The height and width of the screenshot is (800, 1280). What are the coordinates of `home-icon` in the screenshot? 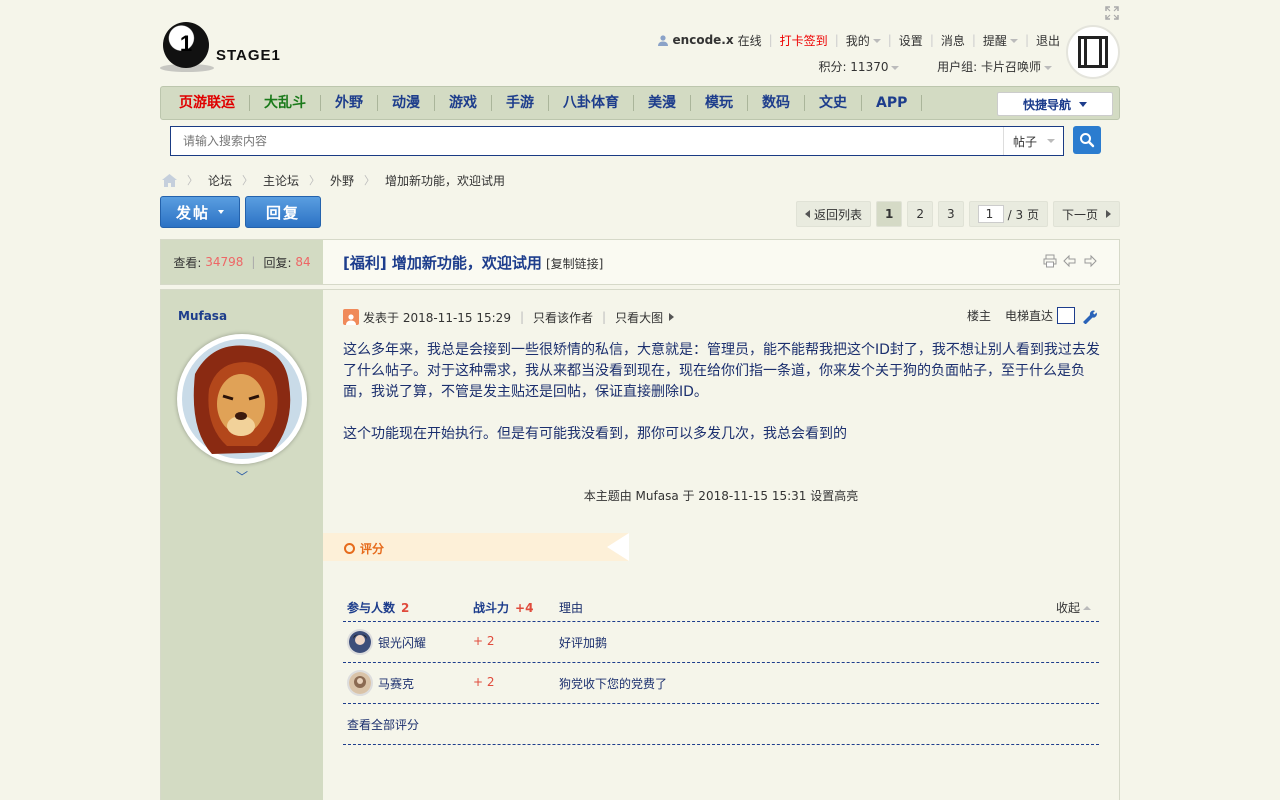 It's located at (169, 180).